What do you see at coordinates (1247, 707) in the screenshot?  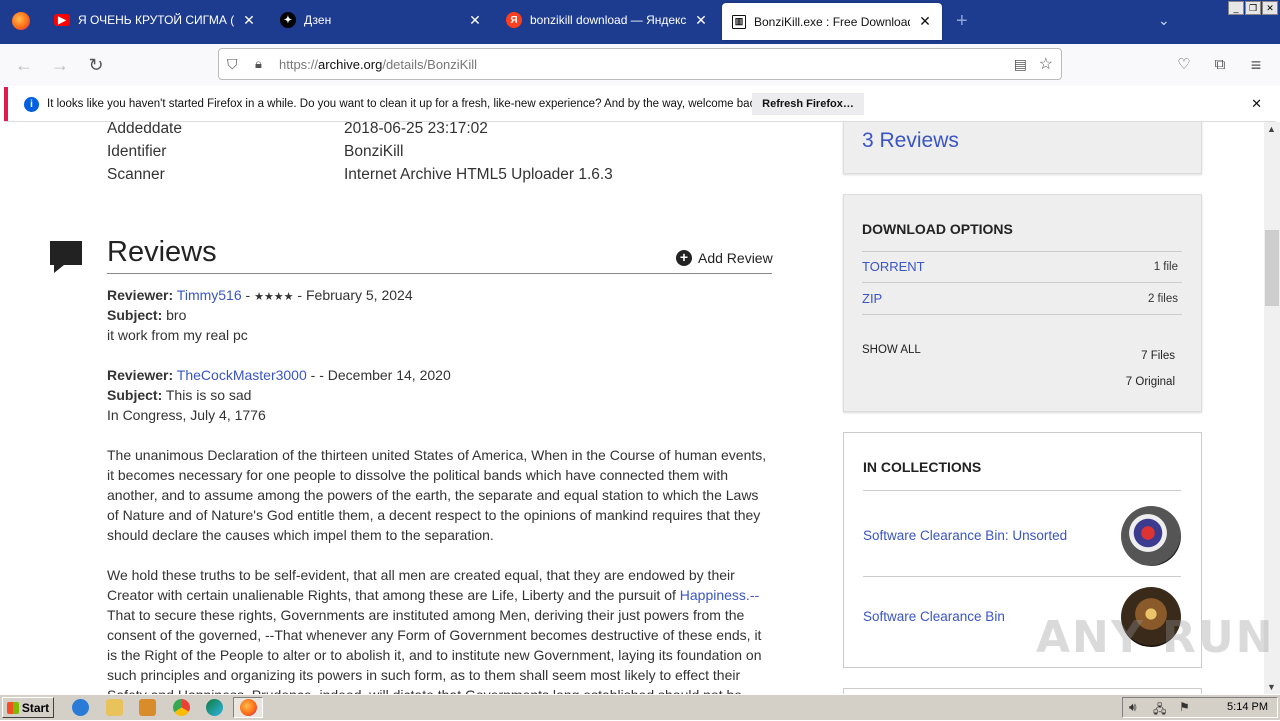 I see `clock: 5:14 PM` at bounding box center [1247, 707].